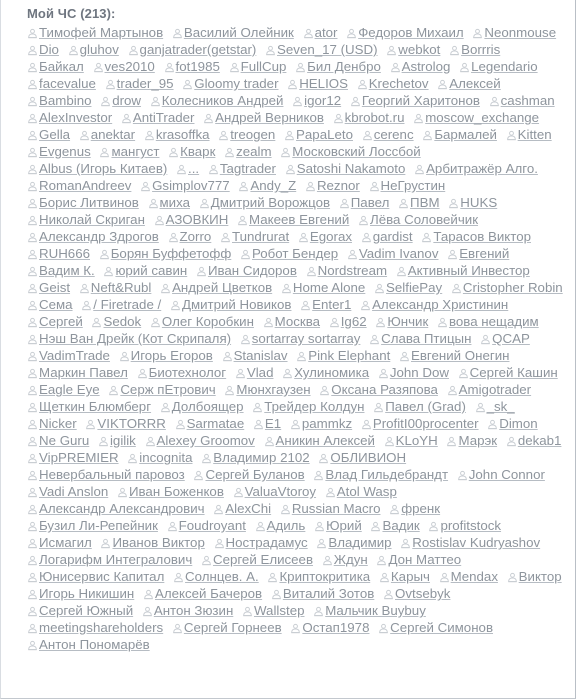 Image resolution: width=576 pixels, height=699 pixels. I want to click on user-link-label: HUKS, so click(478, 202).